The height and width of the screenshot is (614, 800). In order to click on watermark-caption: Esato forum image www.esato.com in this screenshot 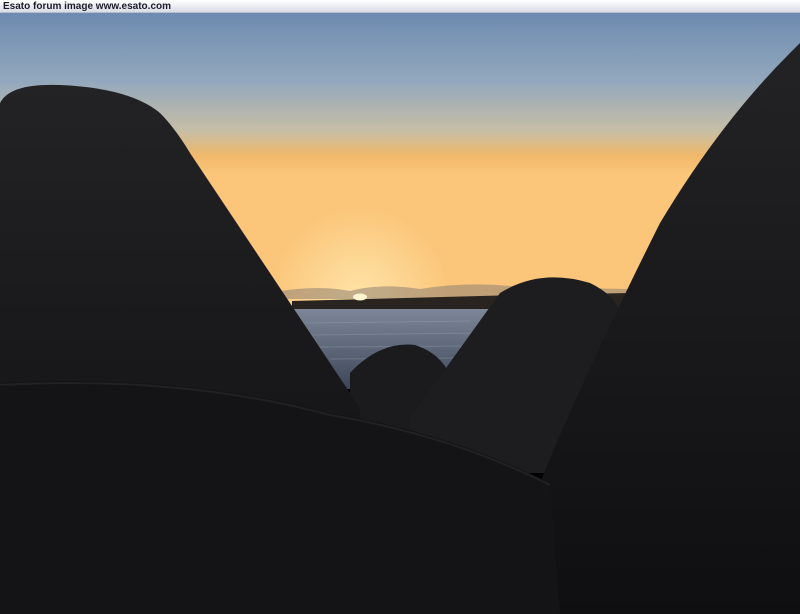, I will do `click(87, 6)`.